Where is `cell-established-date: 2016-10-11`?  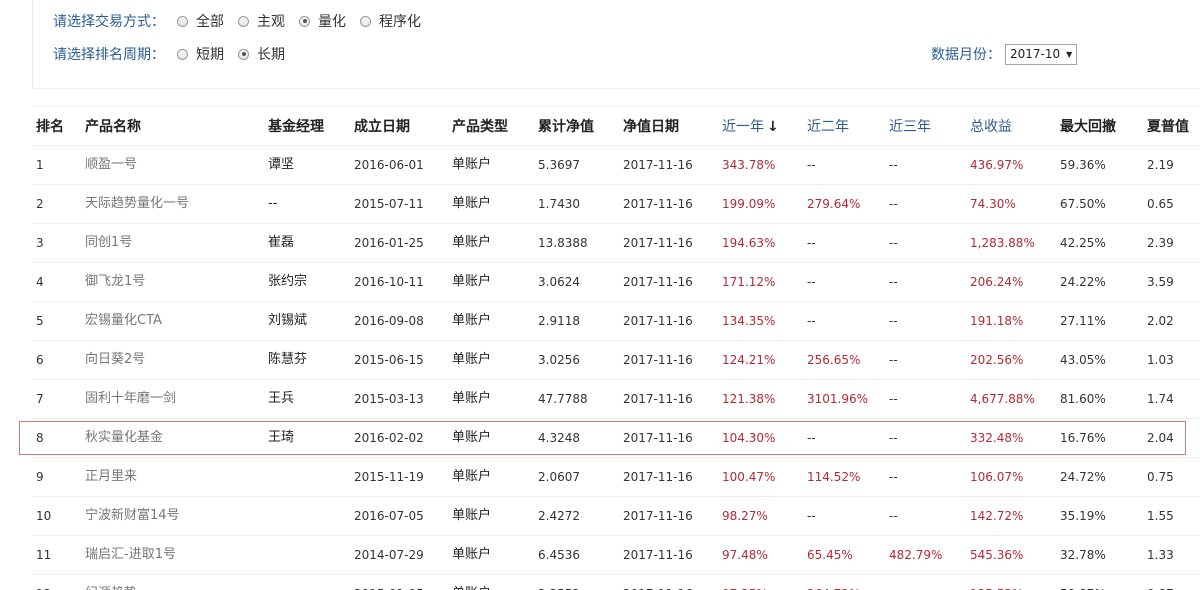 cell-established-date: 2016-10-11 is located at coordinates (389, 282).